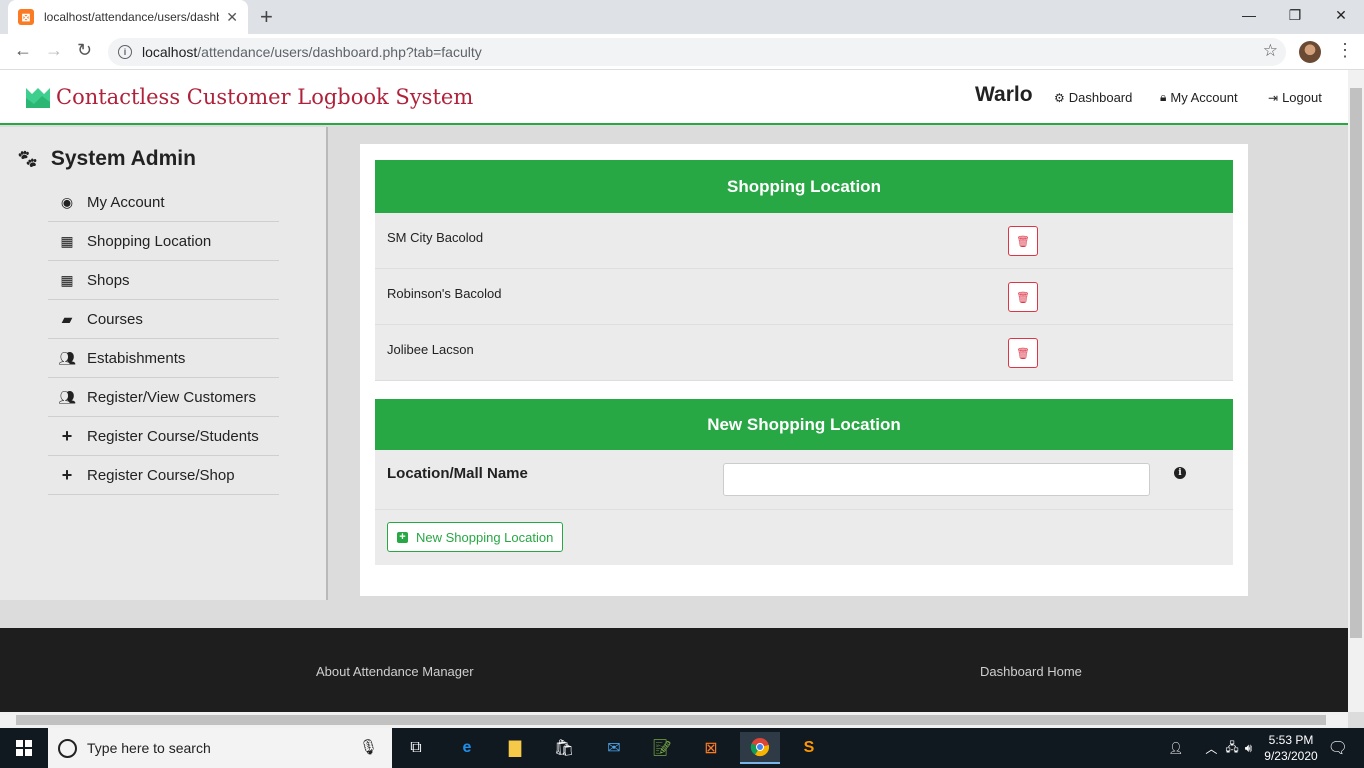 The width and height of the screenshot is (1364, 768). I want to click on add-shopping-location-button: + New Shopping Location, so click(475, 537).